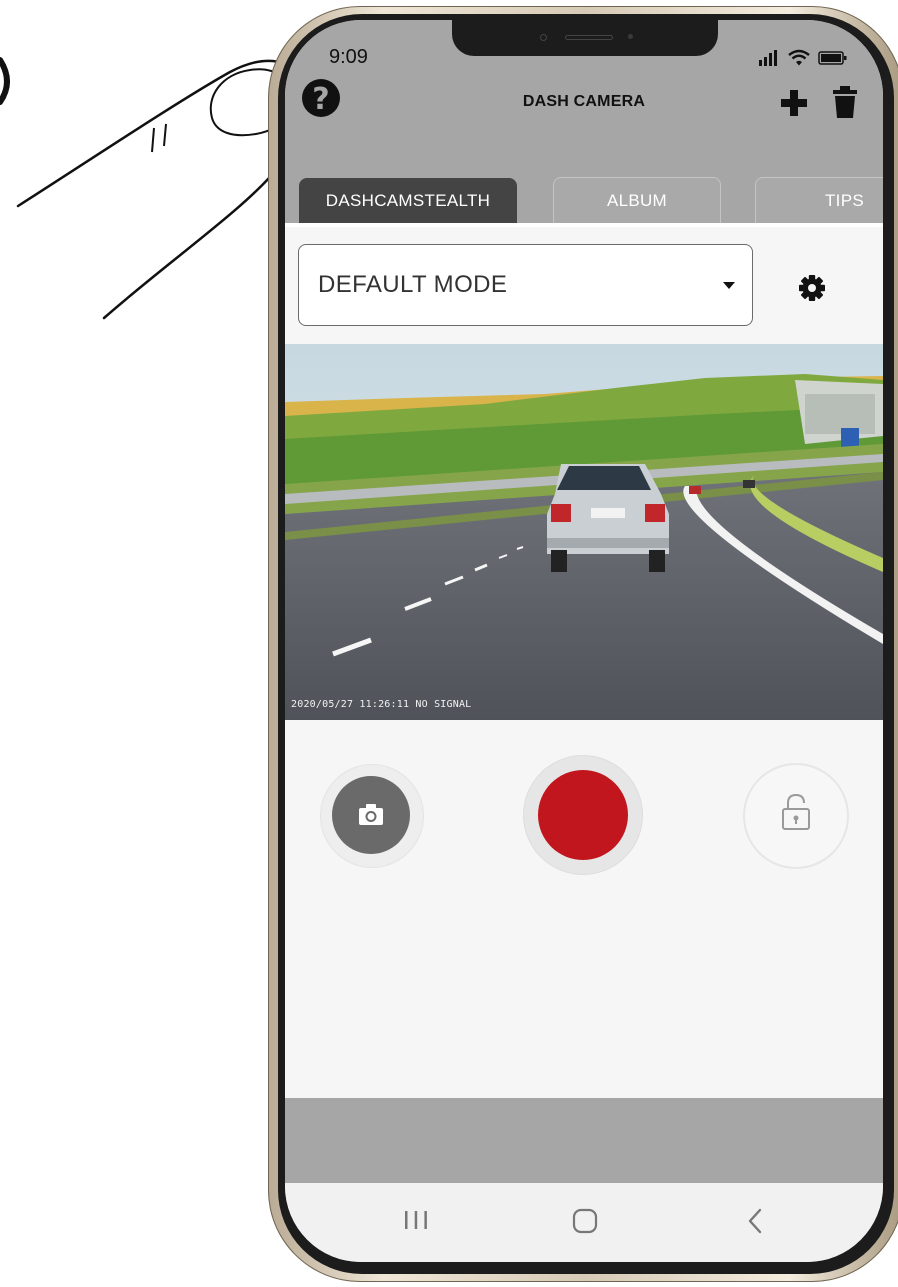 Image resolution: width=898 pixels, height=1287 pixels. I want to click on lock-button, so click(796, 816).